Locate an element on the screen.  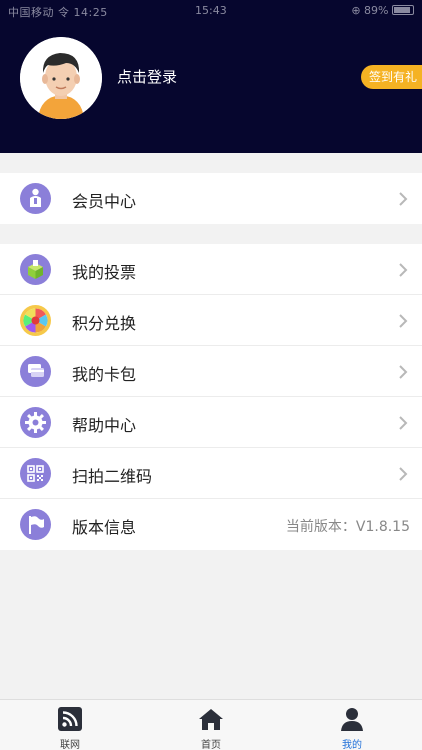
home-icon is located at coordinates (211, 719).